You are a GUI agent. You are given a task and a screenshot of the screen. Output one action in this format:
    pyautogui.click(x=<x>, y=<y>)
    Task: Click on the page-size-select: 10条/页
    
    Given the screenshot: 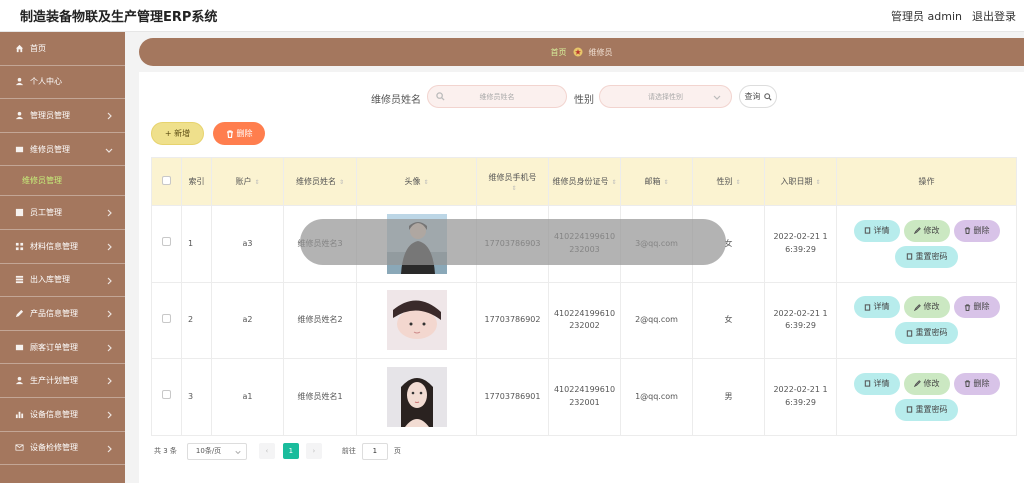 What is the action you would take?
    pyautogui.click(x=216, y=451)
    